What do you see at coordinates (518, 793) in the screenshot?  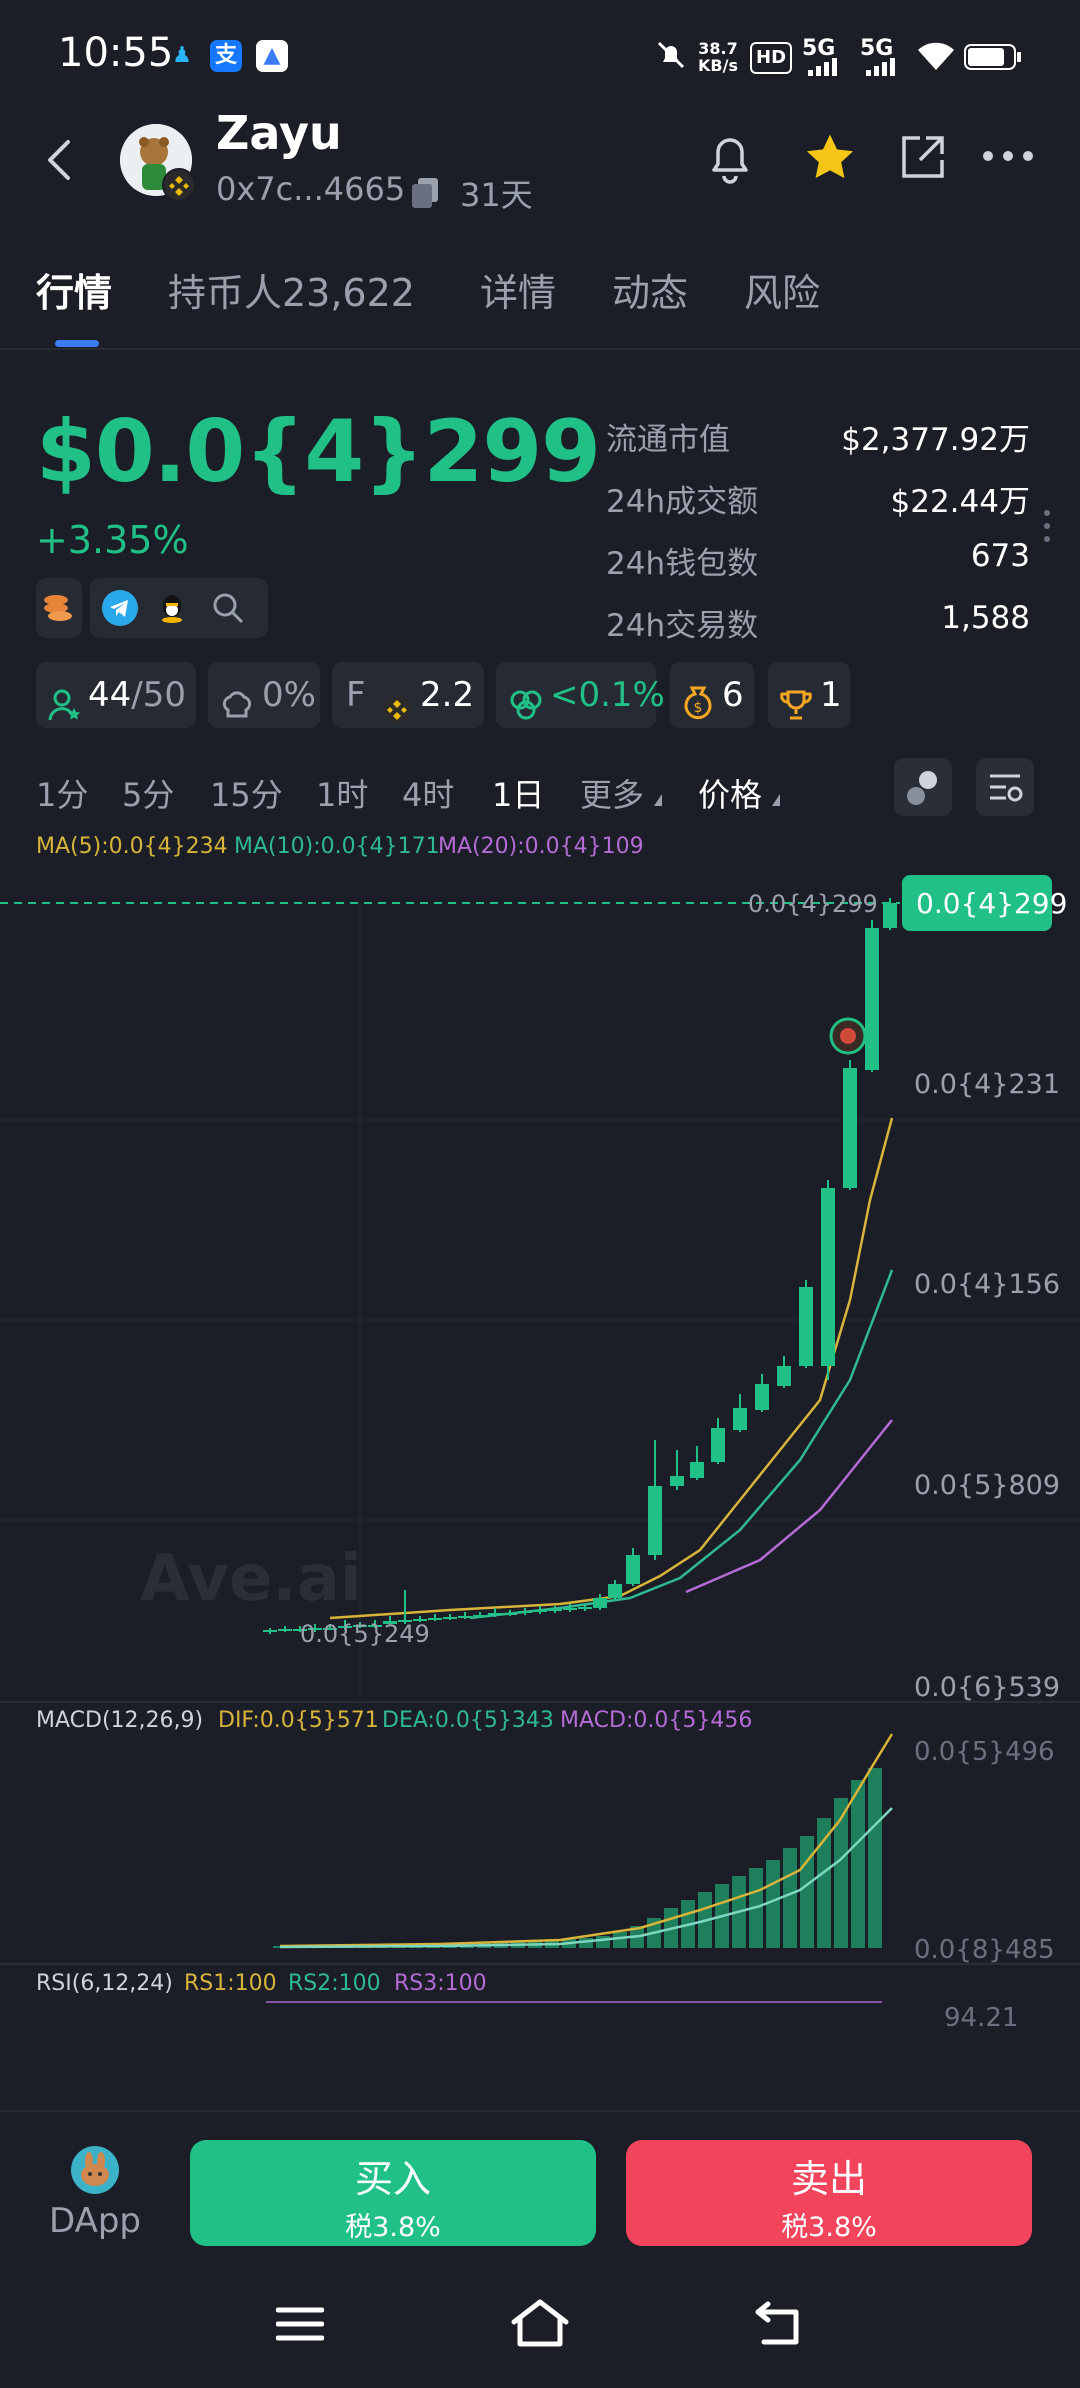 I see `timeframe-1d: 1日` at bounding box center [518, 793].